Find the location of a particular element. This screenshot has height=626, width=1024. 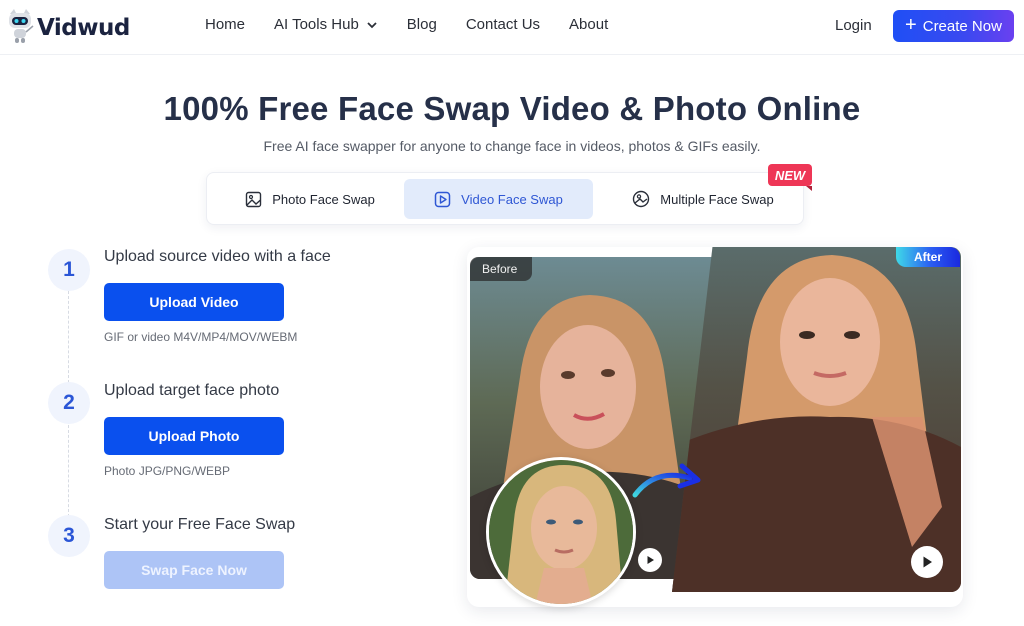

multi-face-icon is located at coordinates (641, 199).